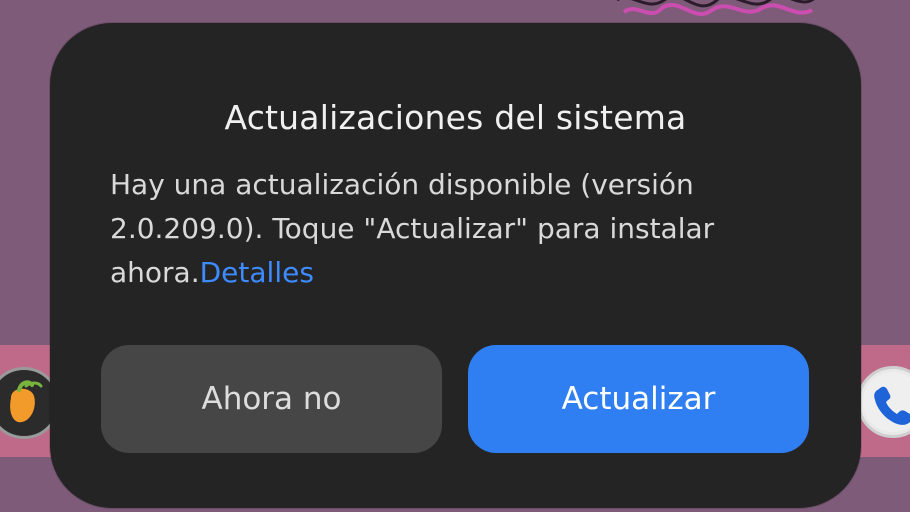  What do you see at coordinates (271, 399) in the screenshot?
I see `not-now-button: Ahora no` at bounding box center [271, 399].